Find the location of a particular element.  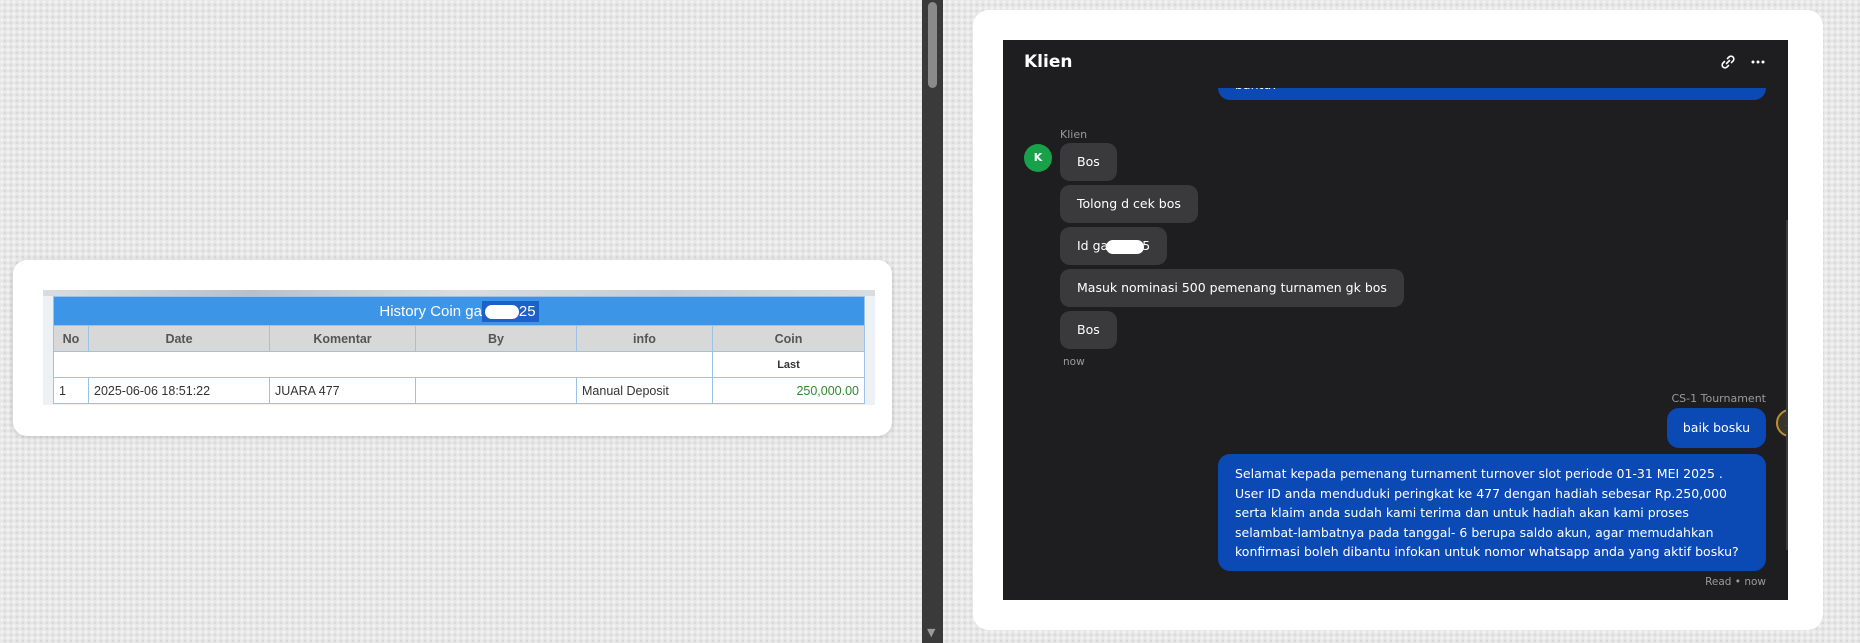

cell-komentar: JUARA 477 is located at coordinates (342, 390).